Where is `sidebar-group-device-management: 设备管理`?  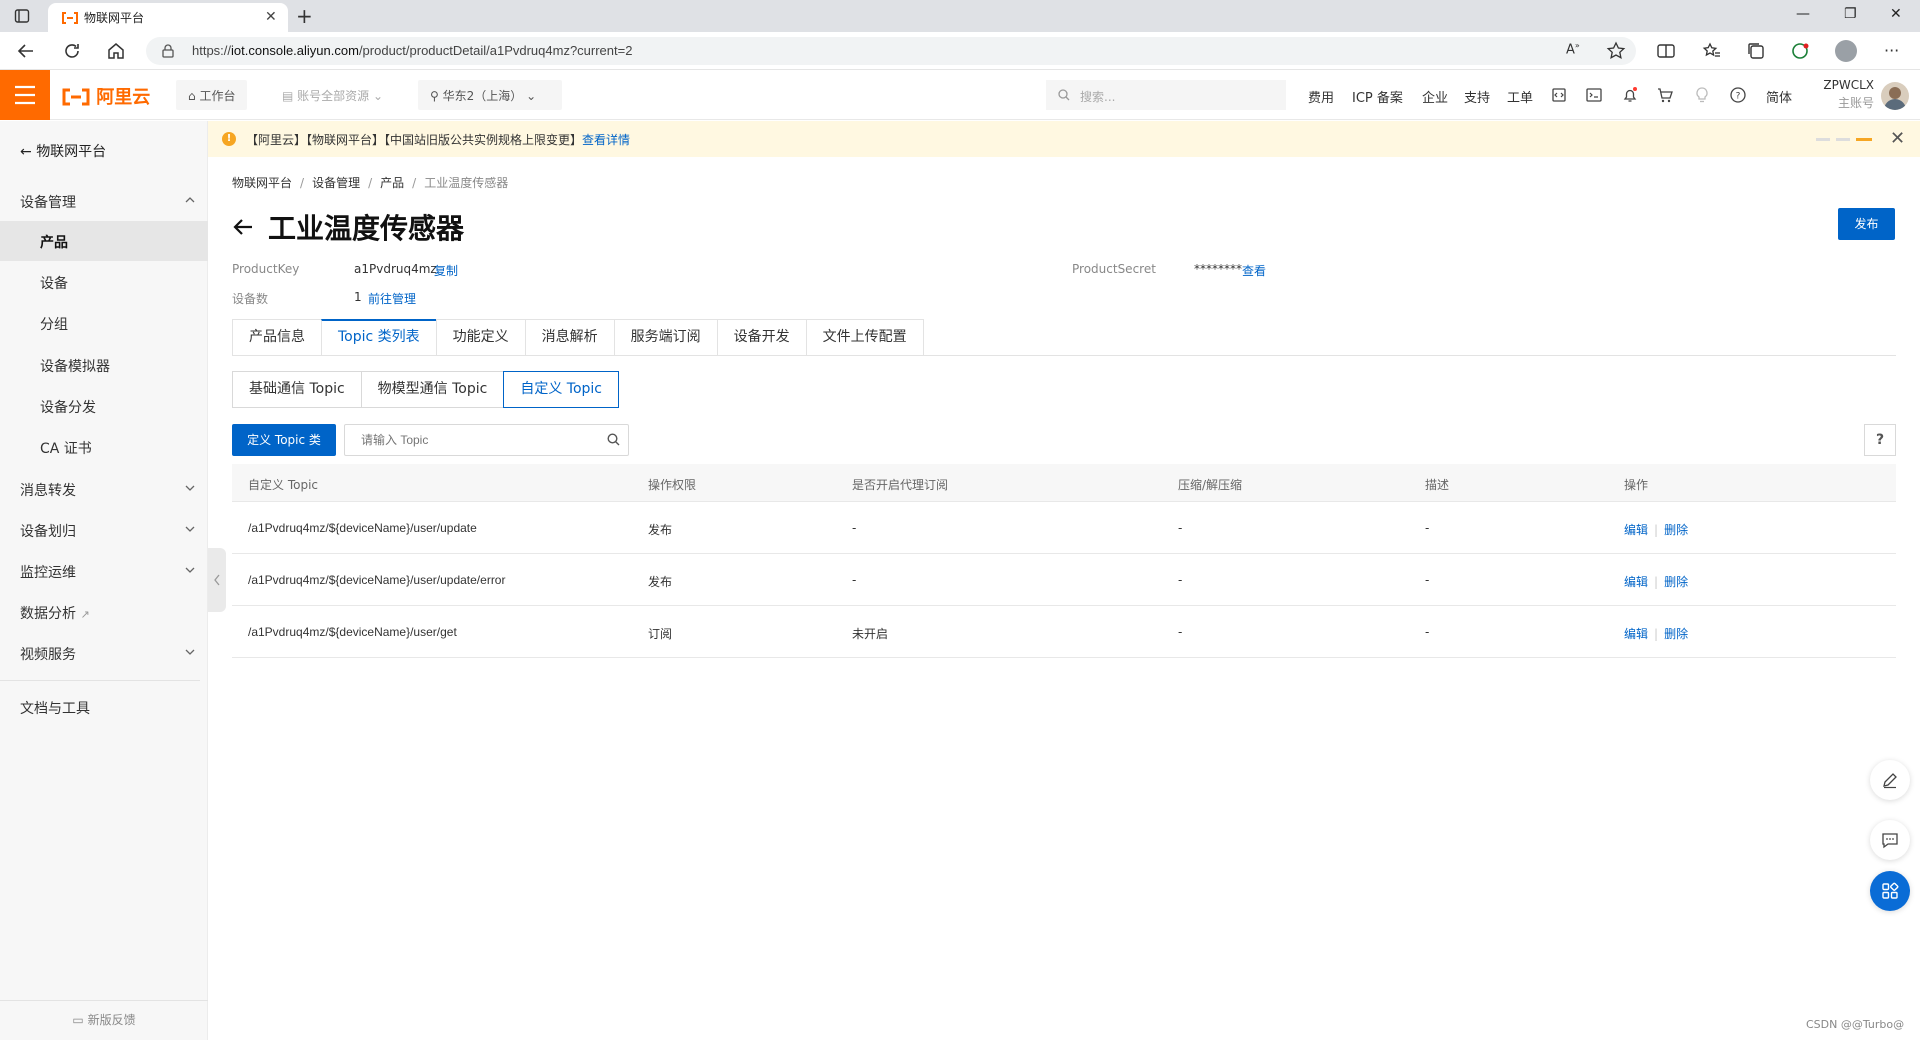
sidebar-group-device-management: 设备管理 is located at coordinates (104, 201).